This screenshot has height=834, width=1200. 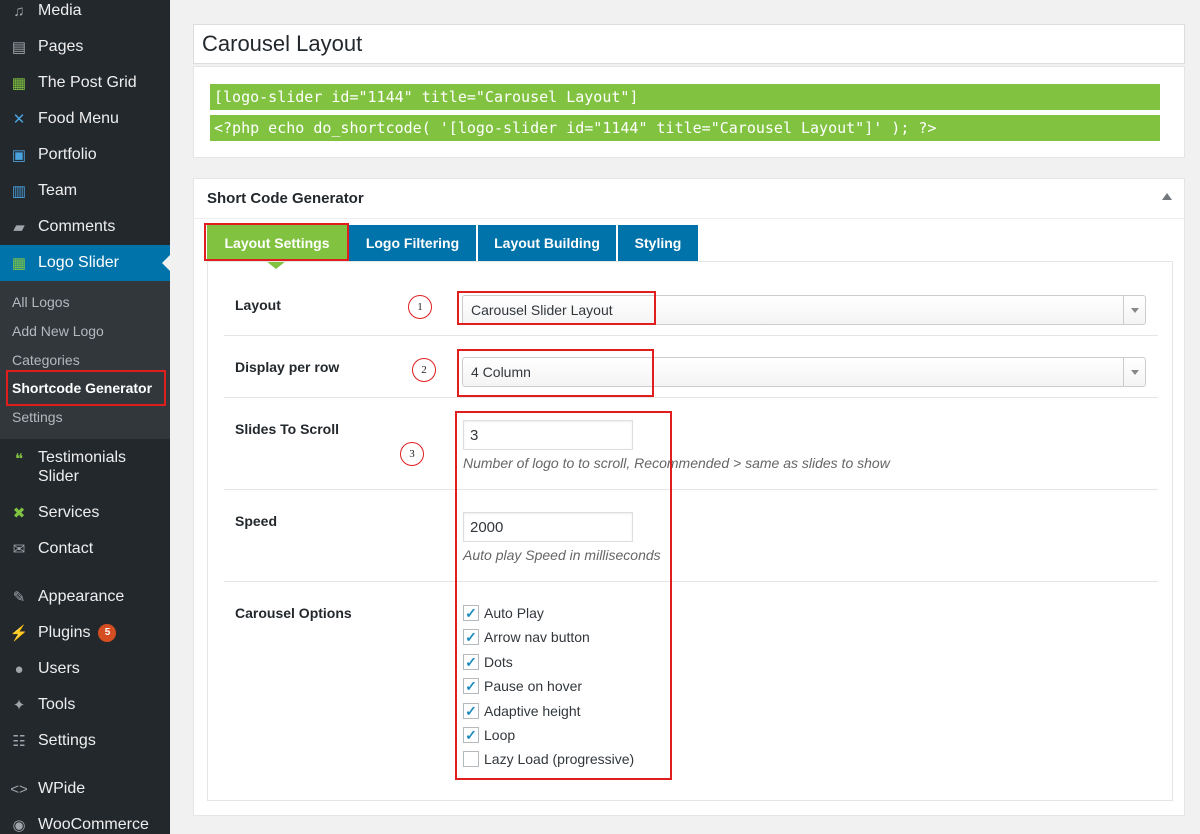 I want to click on tools-icon: ✦, so click(x=19, y=705).